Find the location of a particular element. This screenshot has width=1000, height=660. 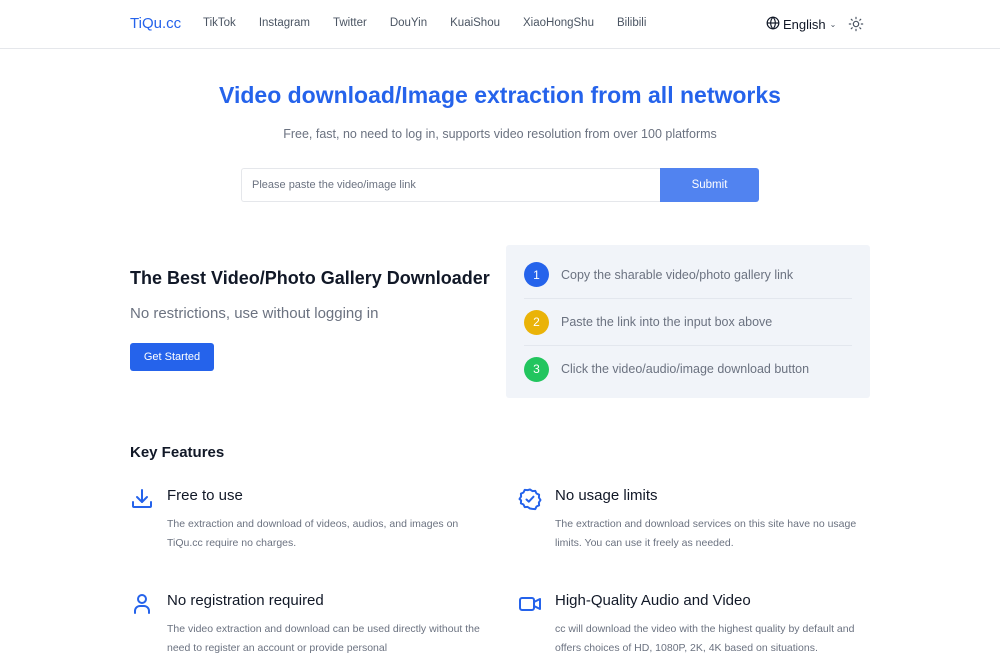

feature-title: High-Quality Audio and Video is located at coordinates (653, 600).